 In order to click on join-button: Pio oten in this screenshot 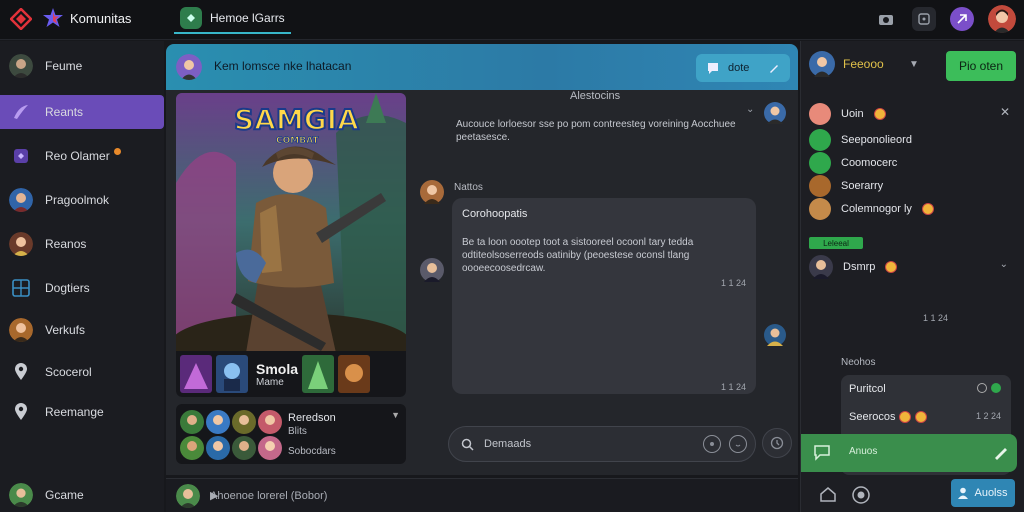, I will do `click(981, 66)`.